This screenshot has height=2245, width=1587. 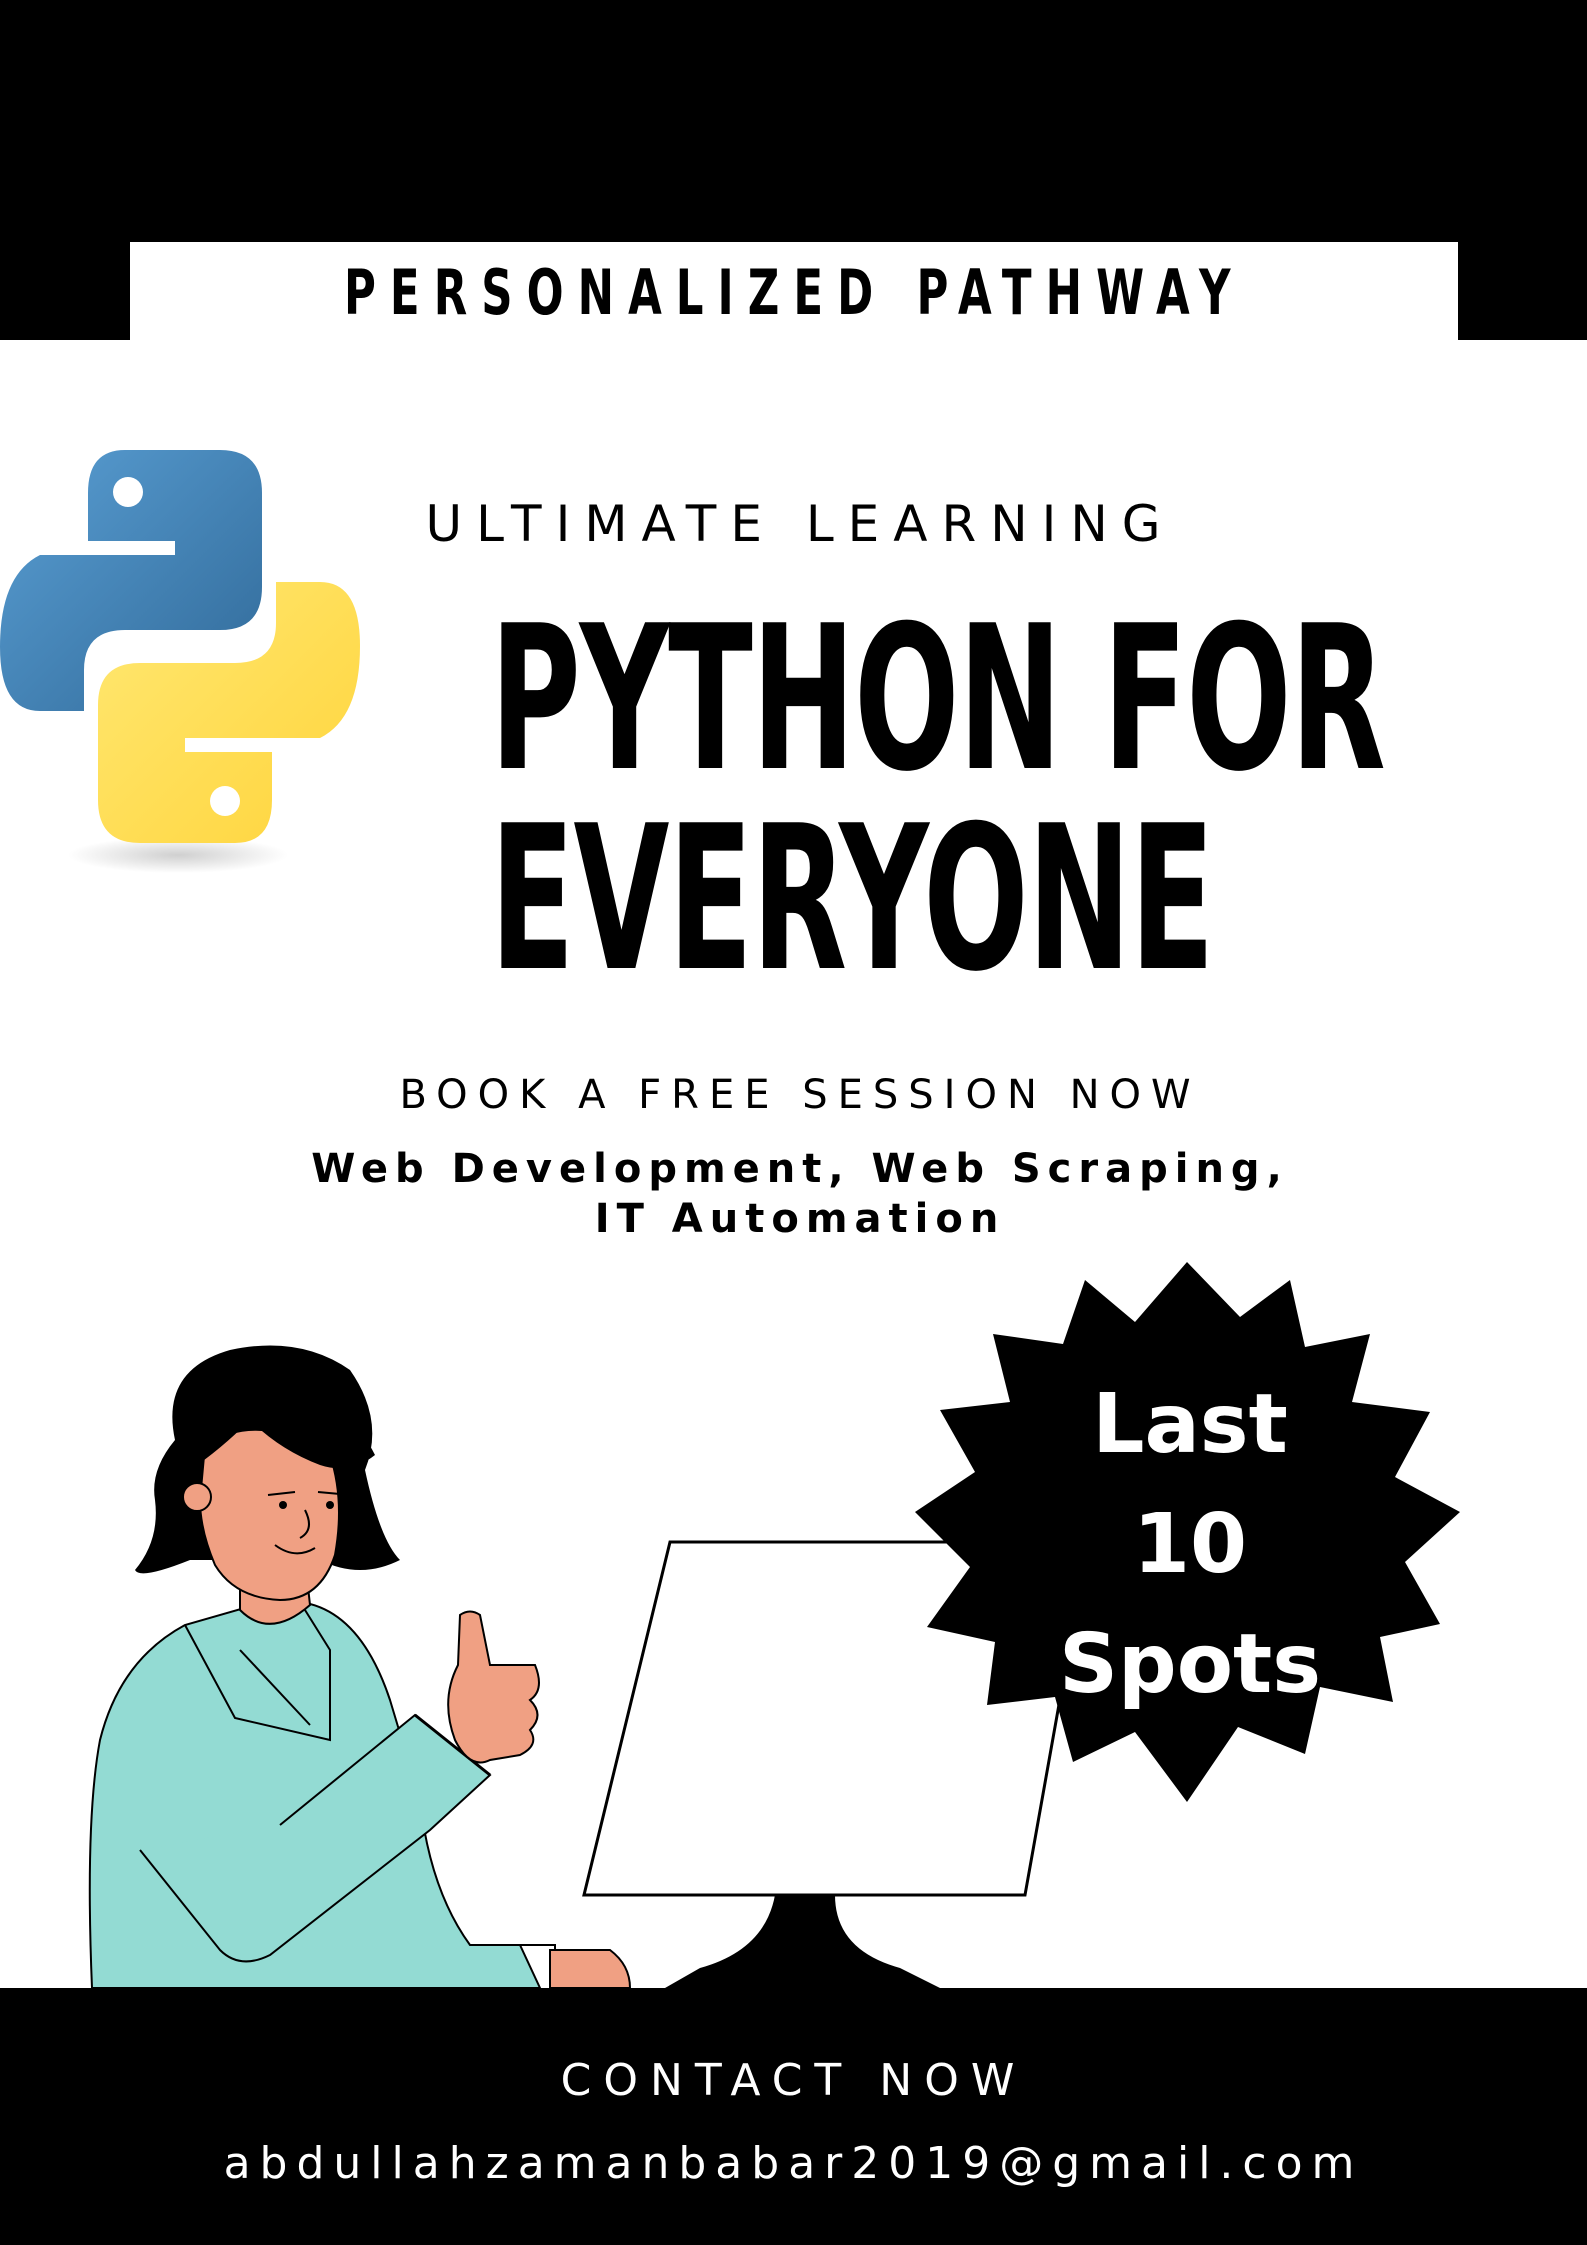 What do you see at coordinates (800, 1095) in the screenshot?
I see `book-session-label: BOOK A FREE SESSION NOW` at bounding box center [800, 1095].